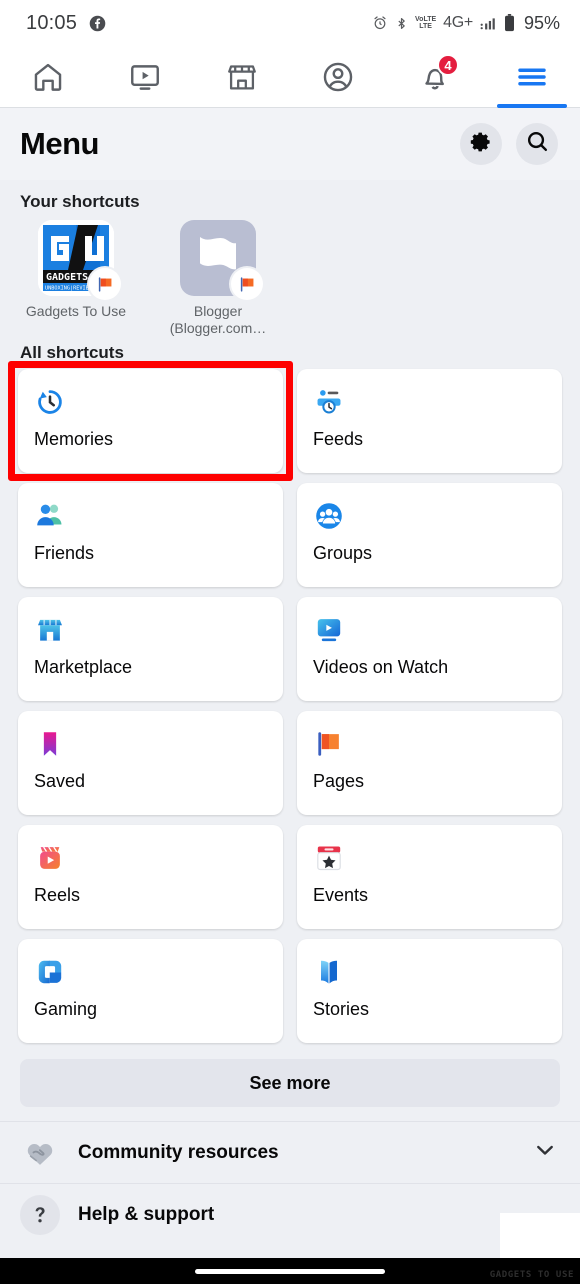 The width and height of the screenshot is (580, 1284). What do you see at coordinates (531, 77) in the screenshot?
I see `nav-tab-menu` at bounding box center [531, 77].